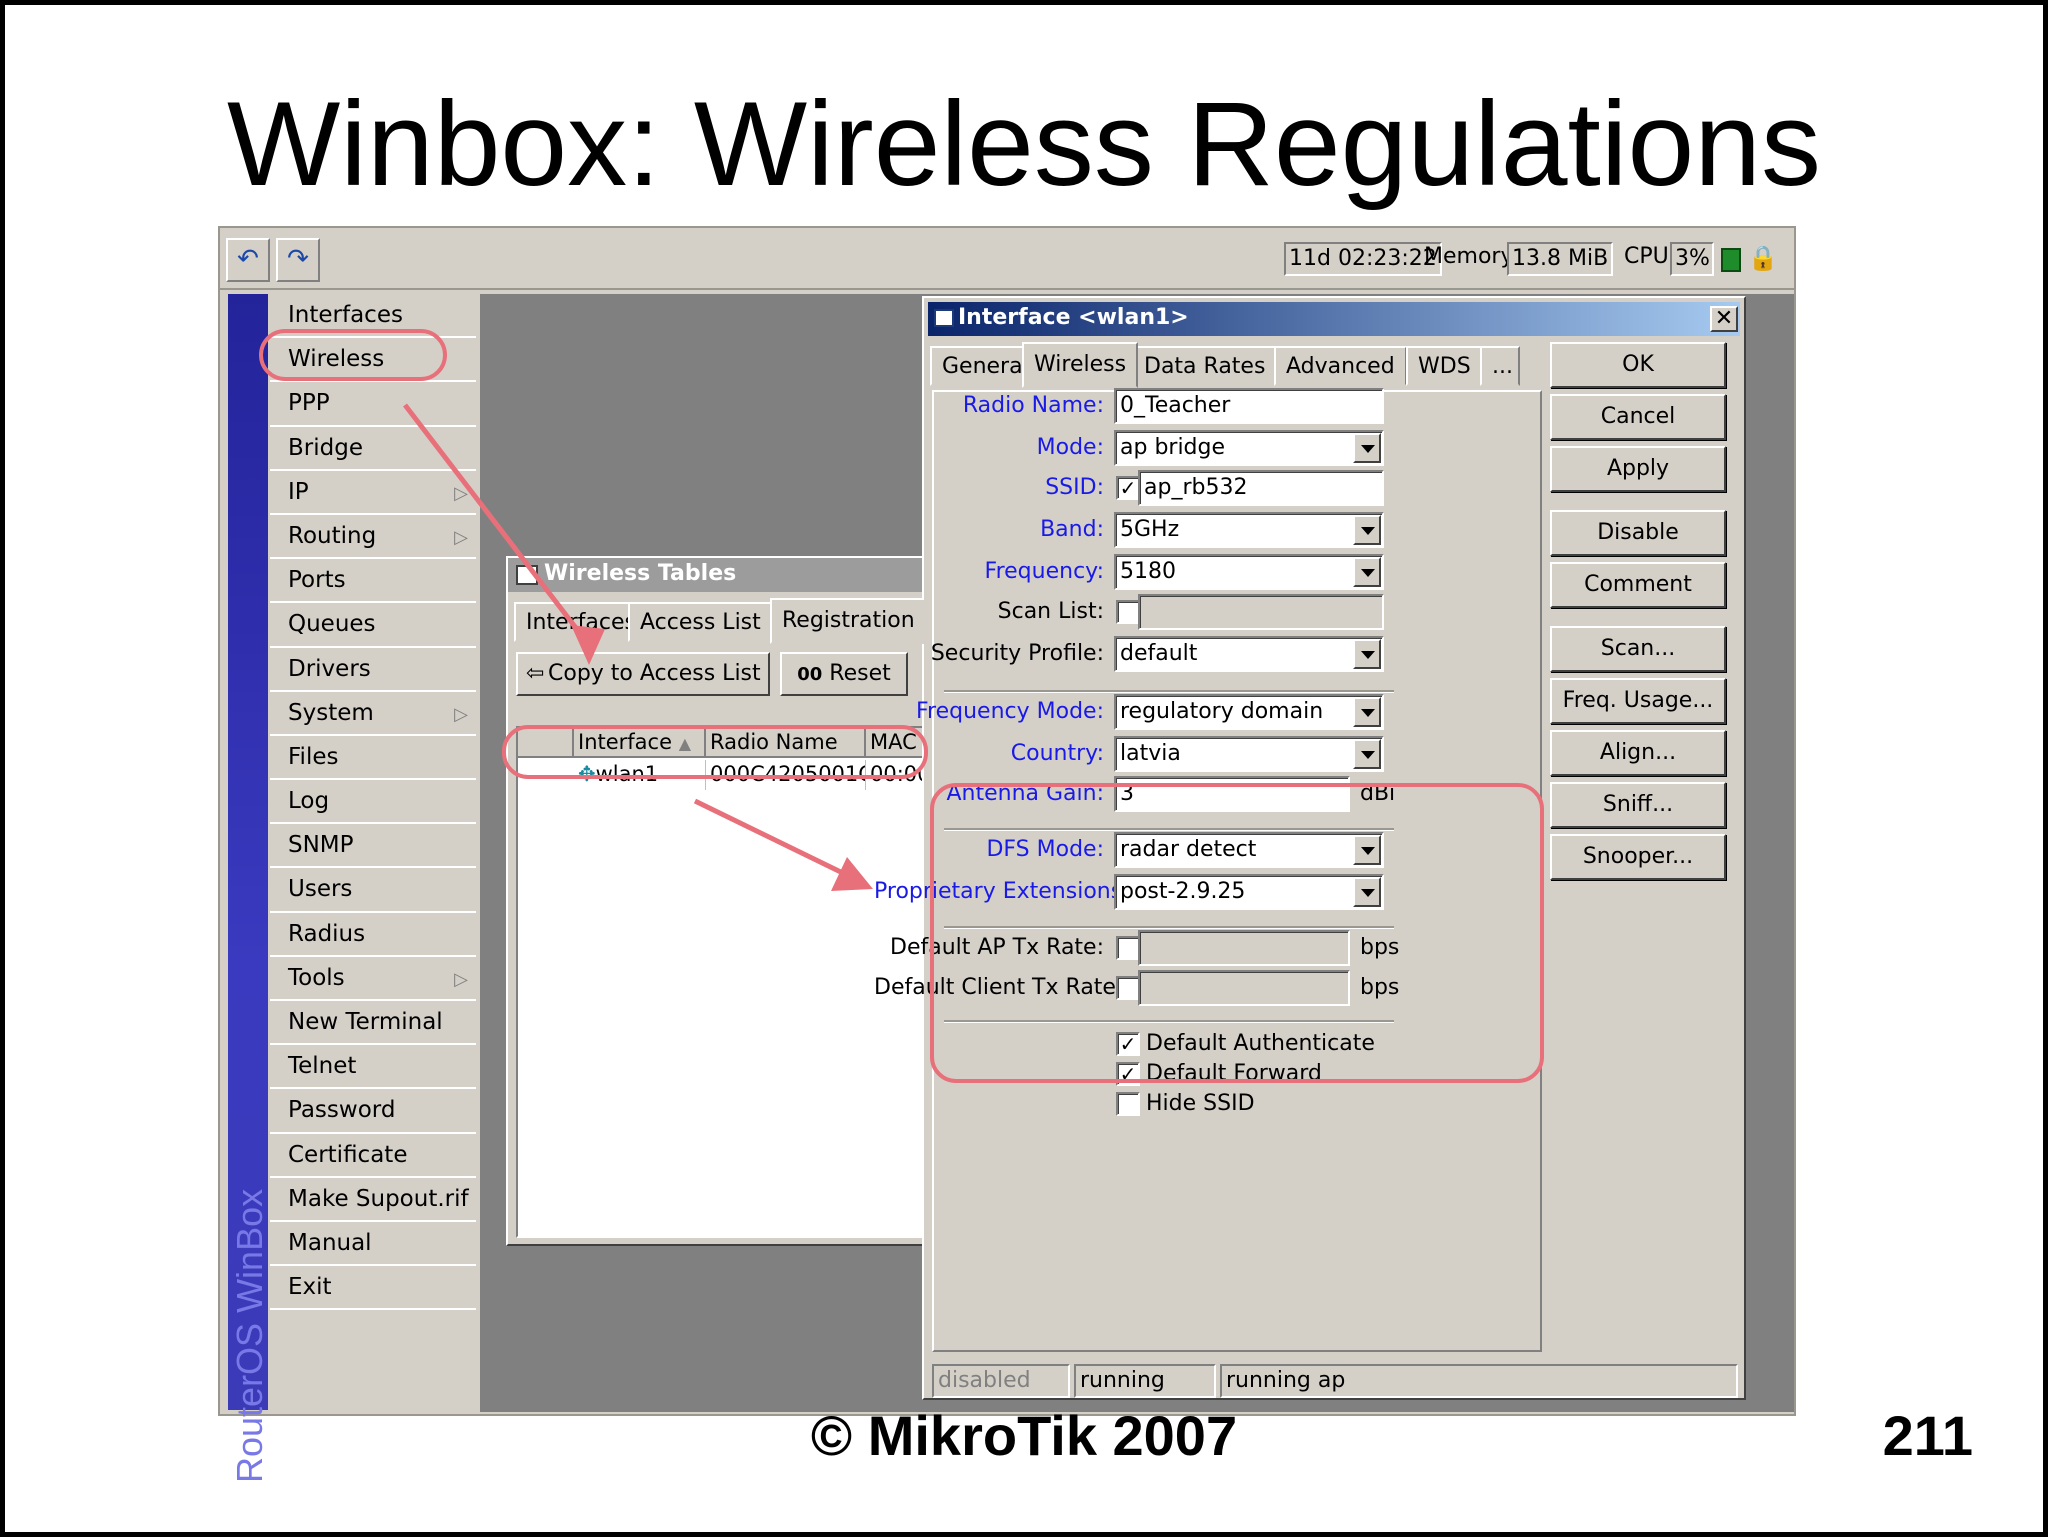 The image size is (2048, 1537). I want to click on sidebar-item-queues: Queues, so click(373, 625).